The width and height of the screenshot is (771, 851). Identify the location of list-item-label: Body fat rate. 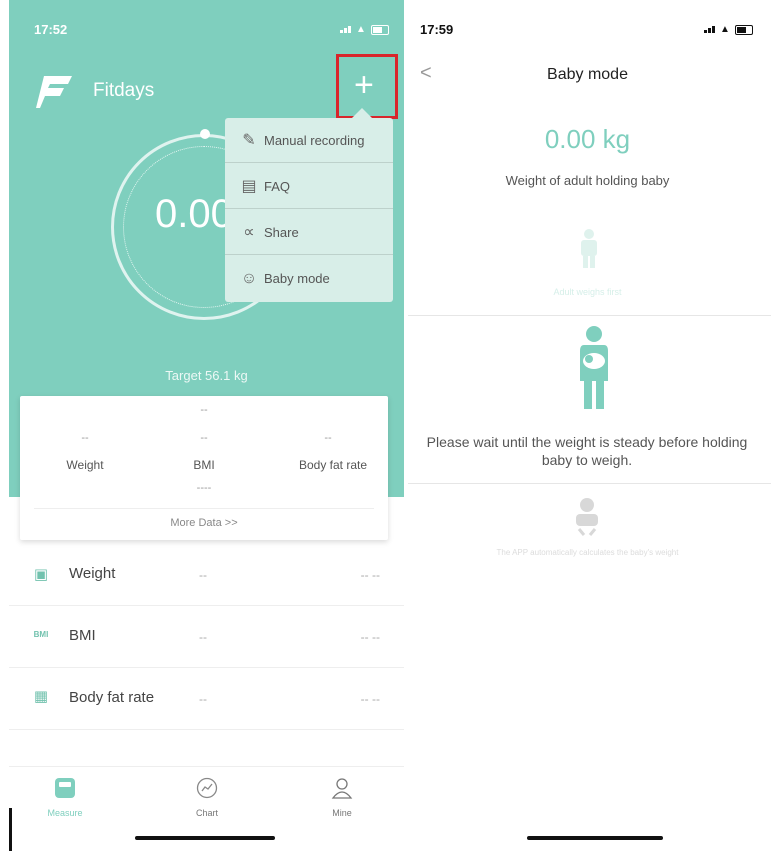
(112, 697).